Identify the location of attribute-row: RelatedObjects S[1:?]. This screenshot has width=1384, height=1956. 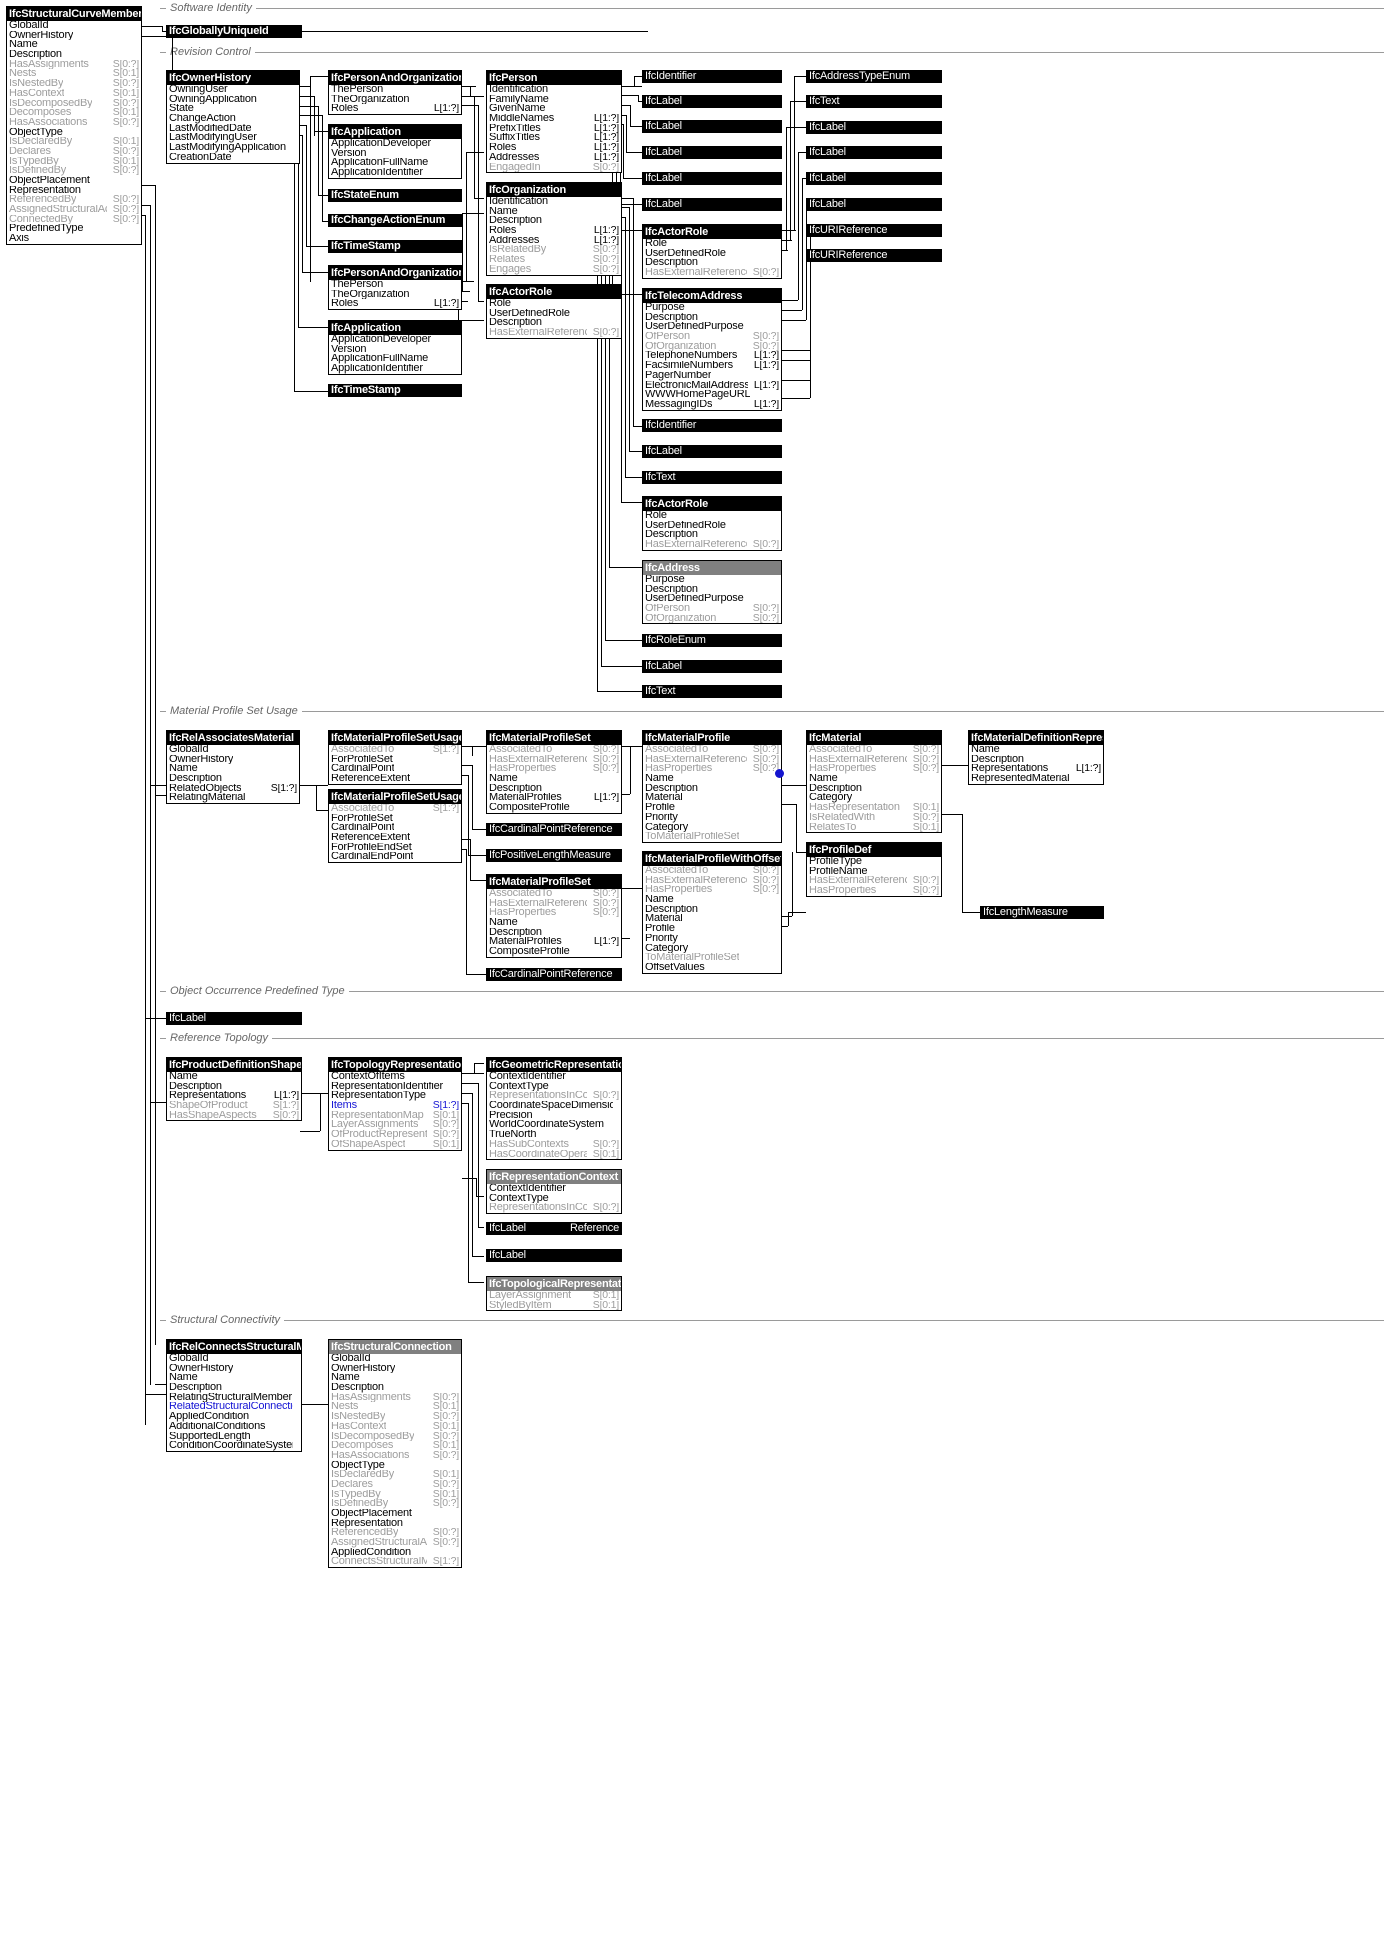
(233, 789).